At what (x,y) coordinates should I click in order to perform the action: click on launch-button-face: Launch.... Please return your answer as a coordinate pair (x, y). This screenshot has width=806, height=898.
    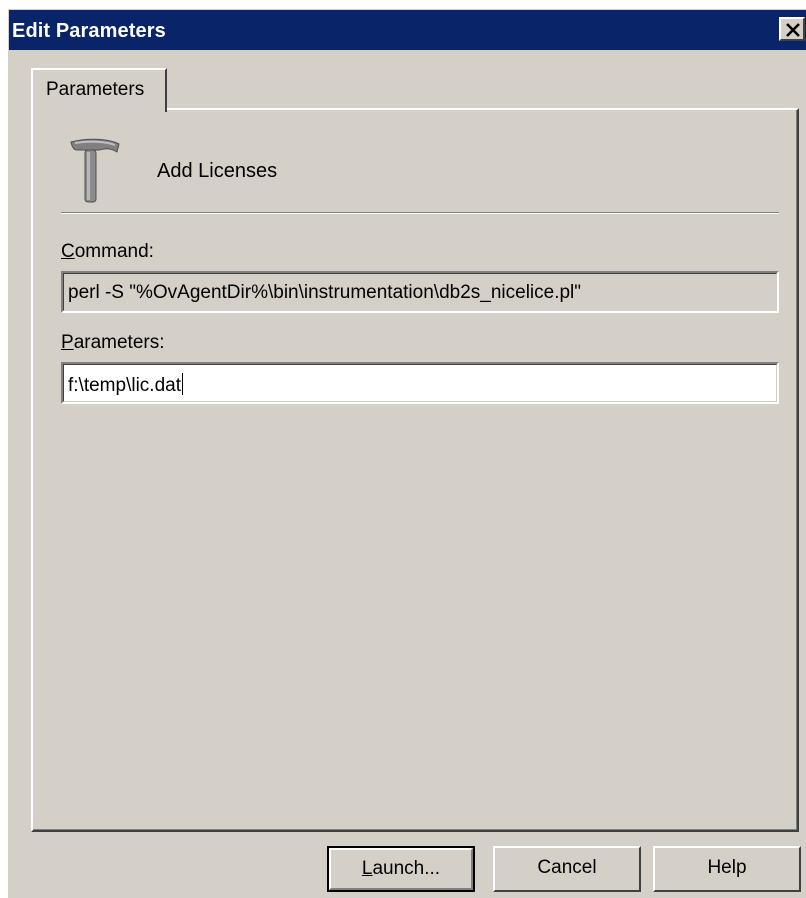
    Looking at the image, I should click on (401, 869).